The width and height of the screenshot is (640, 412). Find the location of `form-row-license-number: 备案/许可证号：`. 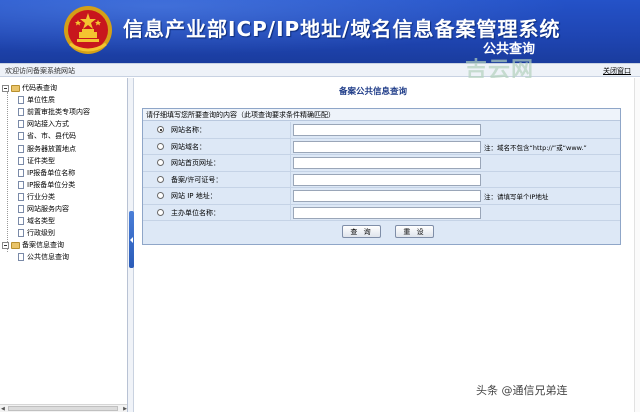

form-row-license-number: 备案/许可证号： is located at coordinates (381, 179).